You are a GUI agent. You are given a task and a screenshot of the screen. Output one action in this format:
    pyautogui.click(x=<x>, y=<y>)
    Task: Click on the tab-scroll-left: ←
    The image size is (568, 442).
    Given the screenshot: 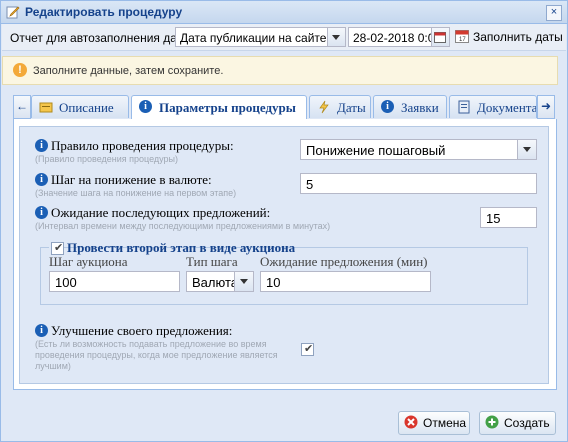 What is the action you would take?
    pyautogui.click(x=22, y=107)
    